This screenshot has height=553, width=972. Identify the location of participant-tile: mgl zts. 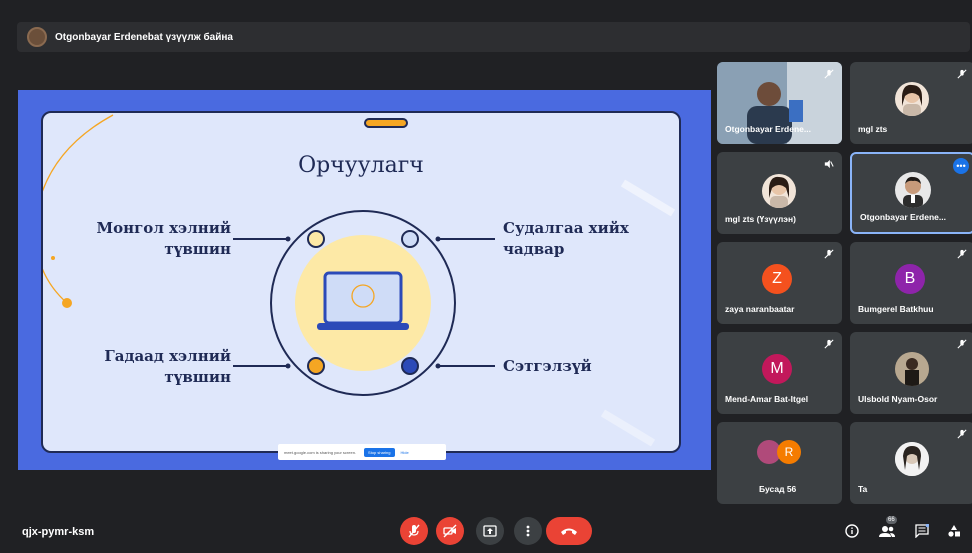
(911, 103).